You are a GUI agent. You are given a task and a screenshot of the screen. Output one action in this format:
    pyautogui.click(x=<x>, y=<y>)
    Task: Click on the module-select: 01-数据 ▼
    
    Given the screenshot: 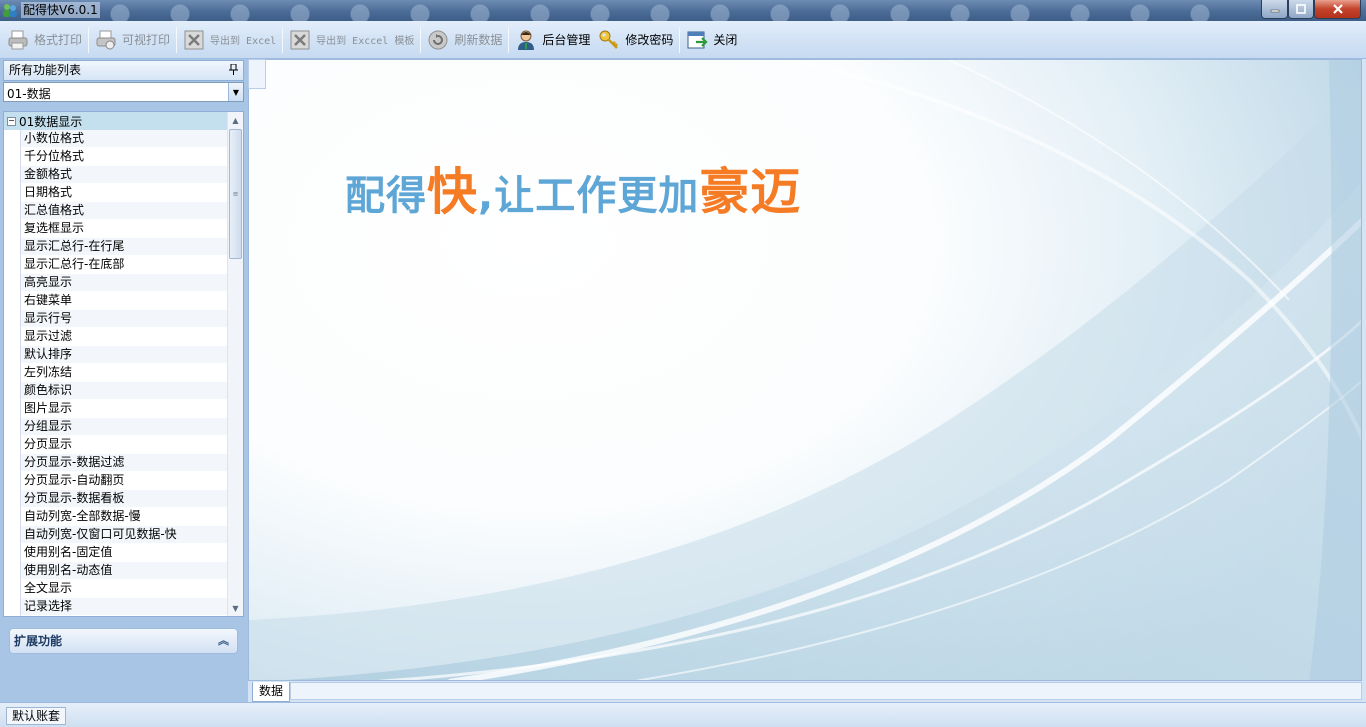 What is the action you would take?
    pyautogui.click(x=123, y=92)
    